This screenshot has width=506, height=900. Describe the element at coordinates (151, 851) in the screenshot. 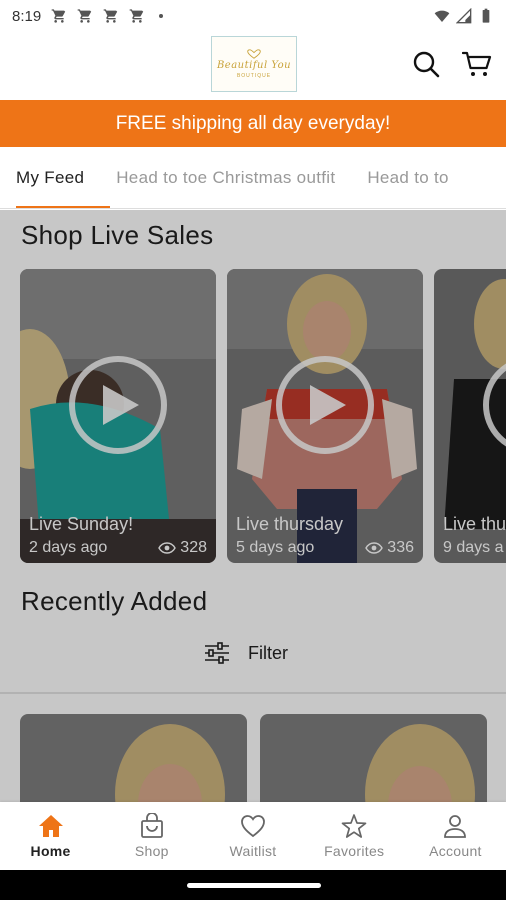

I see `nav-shop-label: Shop` at that location.